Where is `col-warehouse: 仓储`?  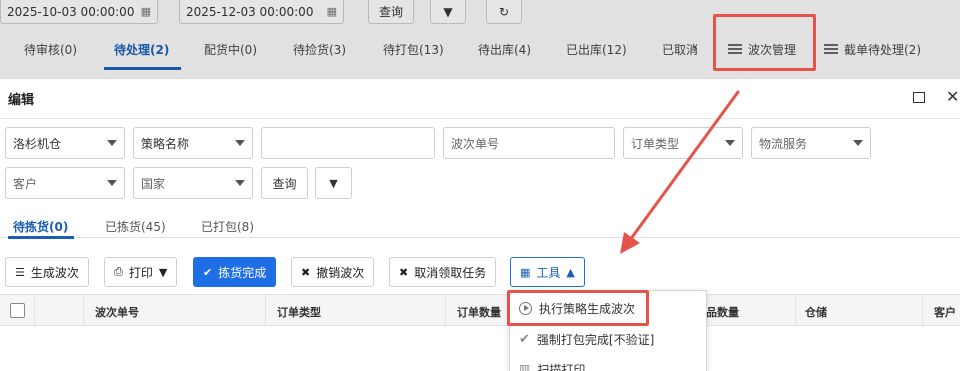
col-warehouse: 仓储 is located at coordinates (816, 312).